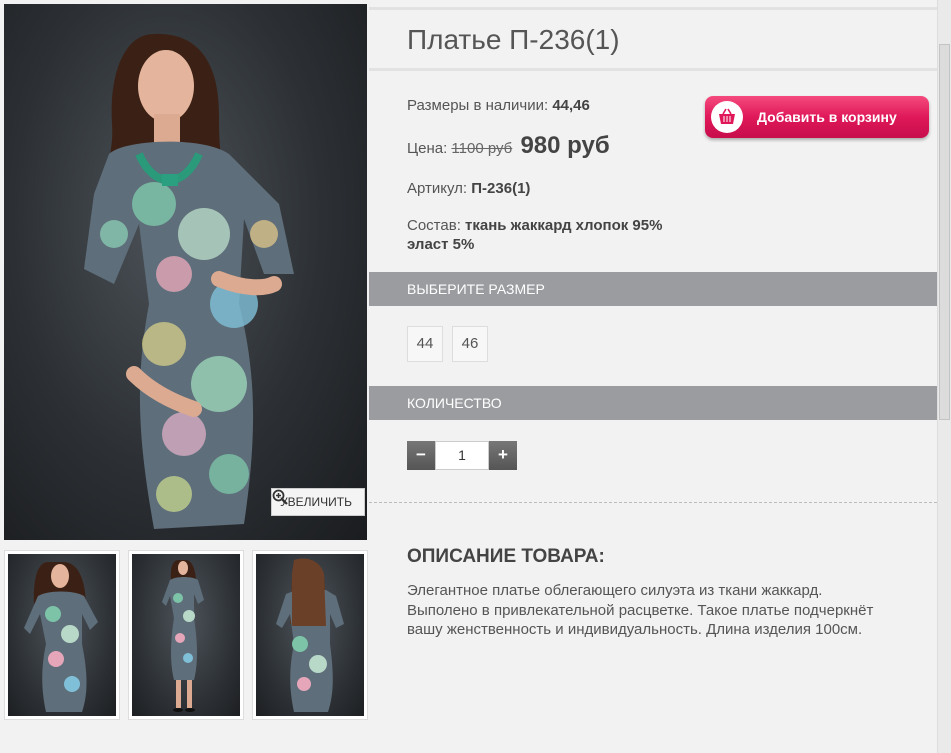 This screenshot has height=753, width=951. What do you see at coordinates (727, 117) in the screenshot?
I see `basket-icon` at bounding box center [727, 117].